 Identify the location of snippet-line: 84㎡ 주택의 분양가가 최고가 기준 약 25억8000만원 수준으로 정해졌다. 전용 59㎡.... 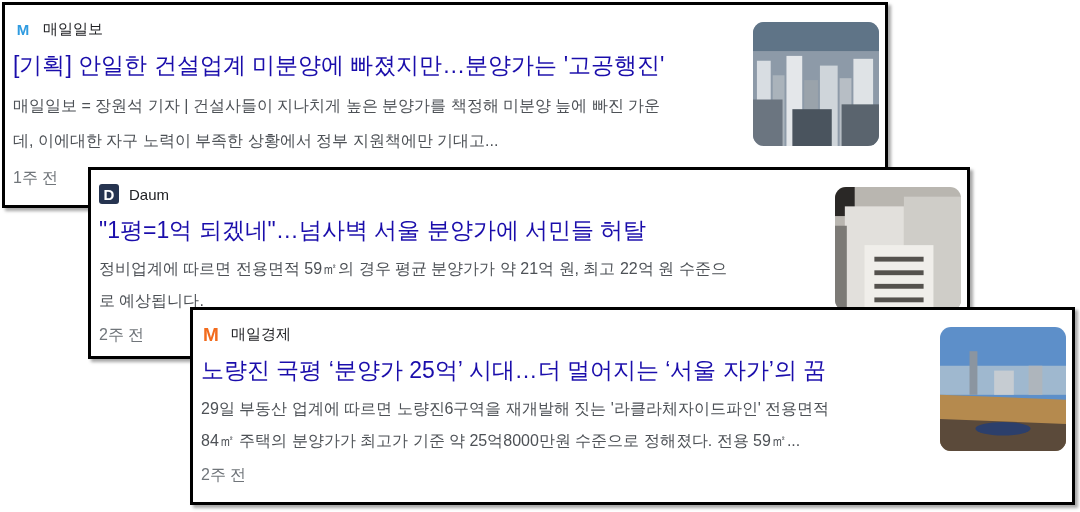
(501, 441).